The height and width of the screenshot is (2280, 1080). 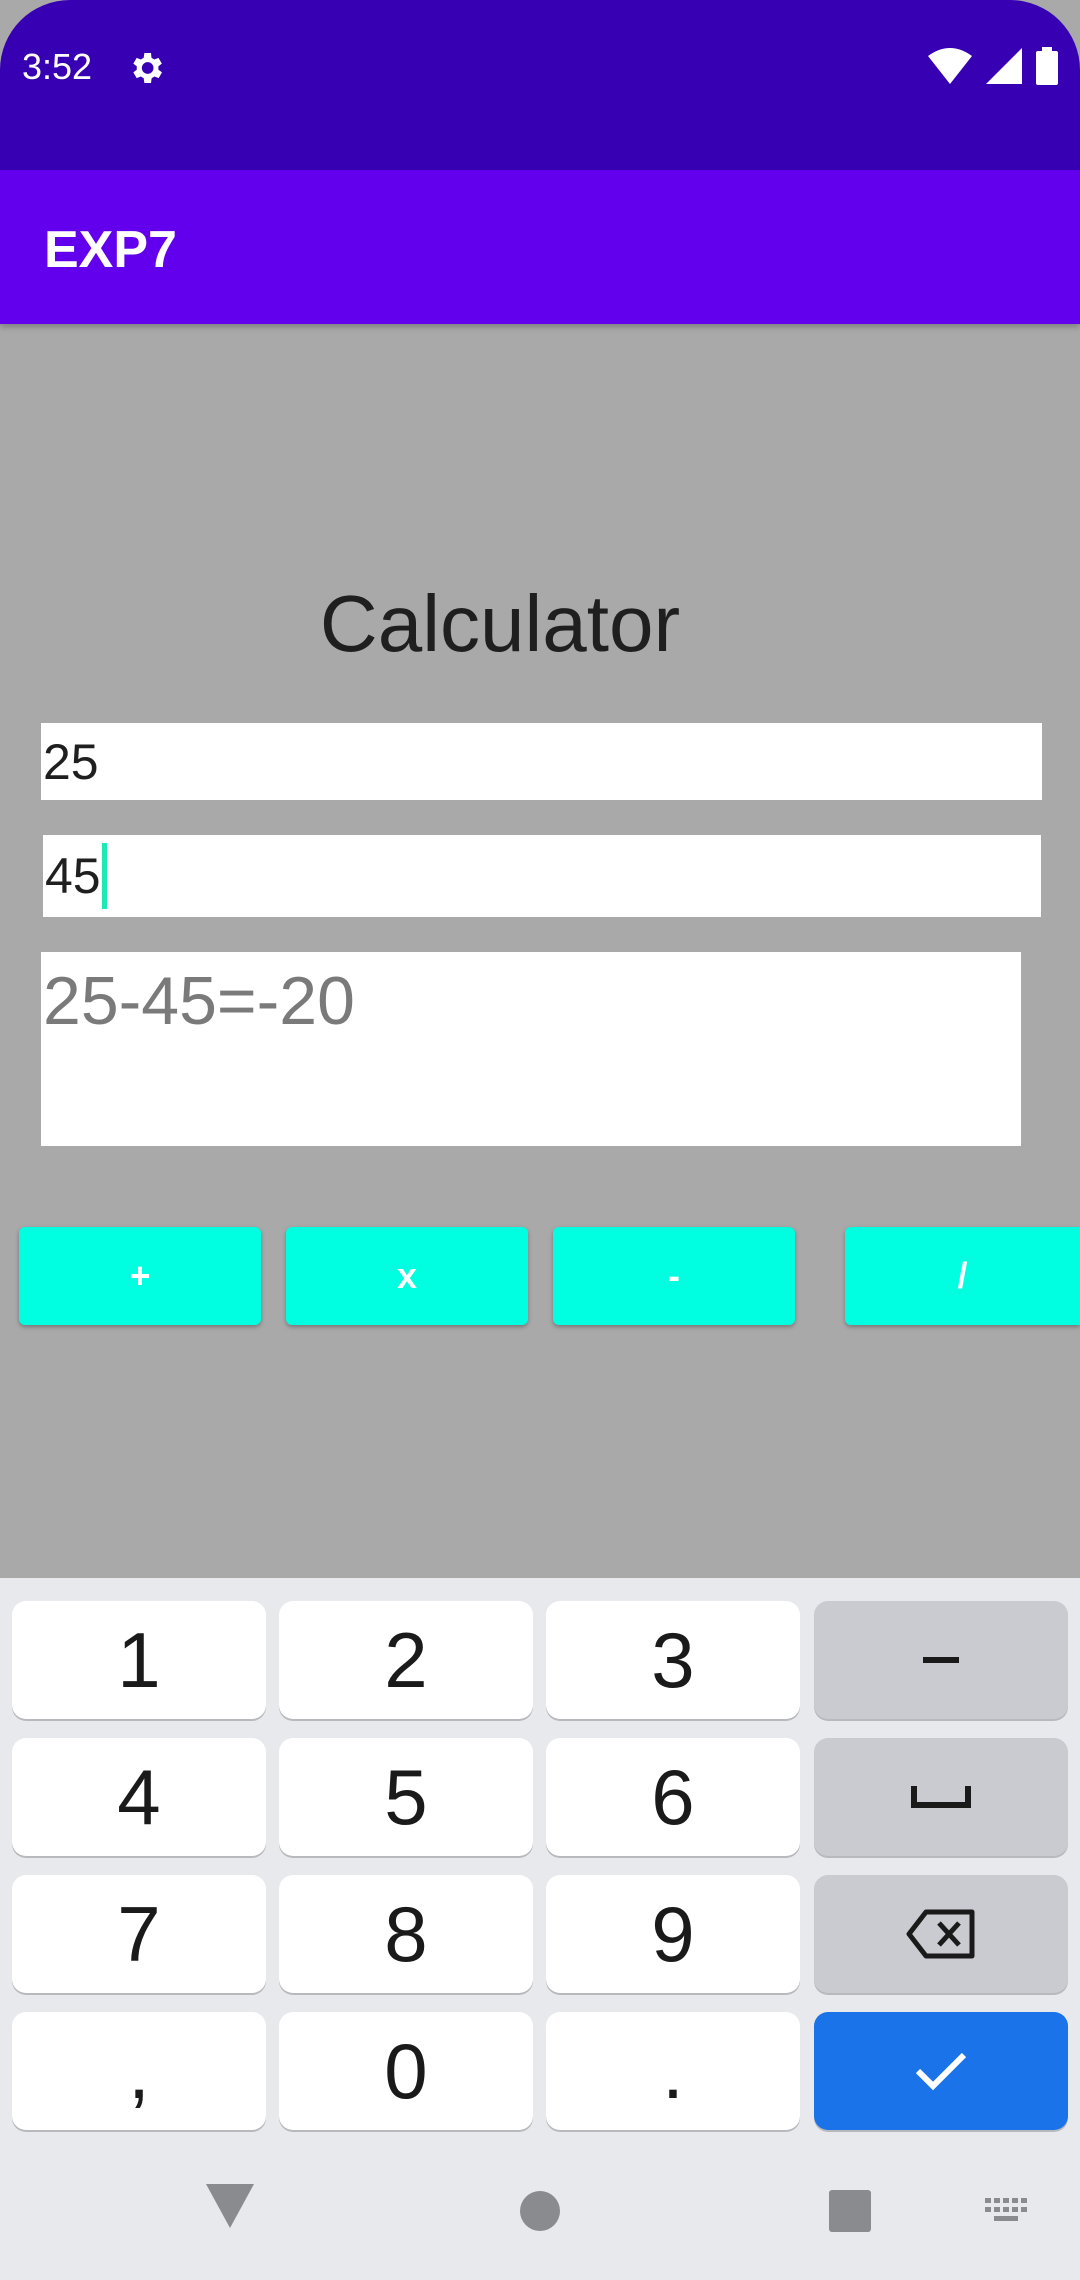 I want to click on settings-gear-icon, so click(x=147, y=68).